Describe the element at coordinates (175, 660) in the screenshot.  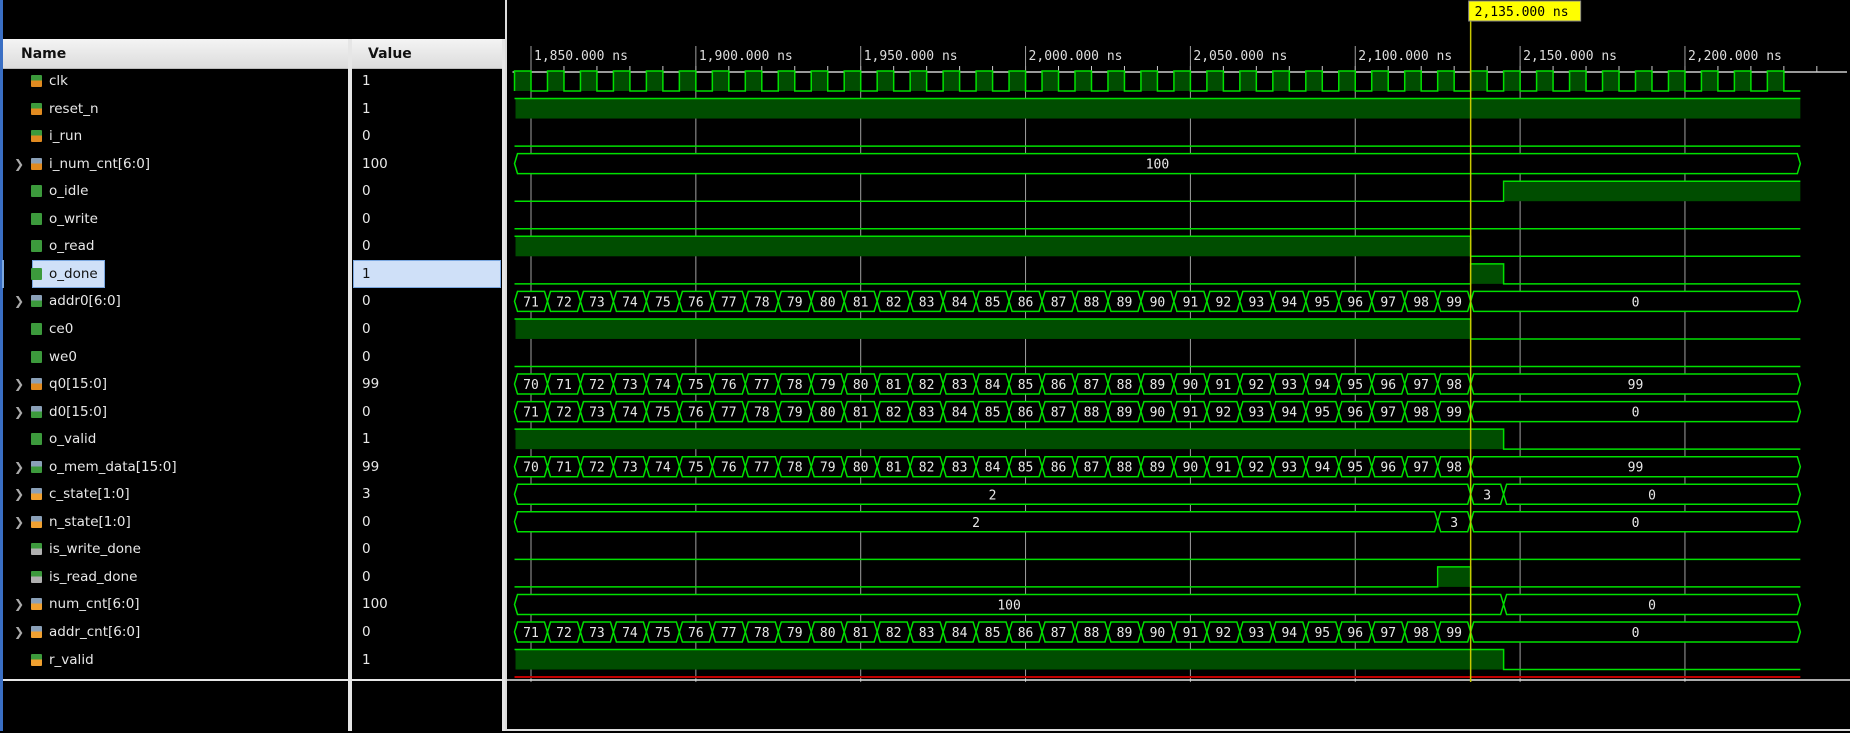
I see `signal-row: r_valid` at that location.